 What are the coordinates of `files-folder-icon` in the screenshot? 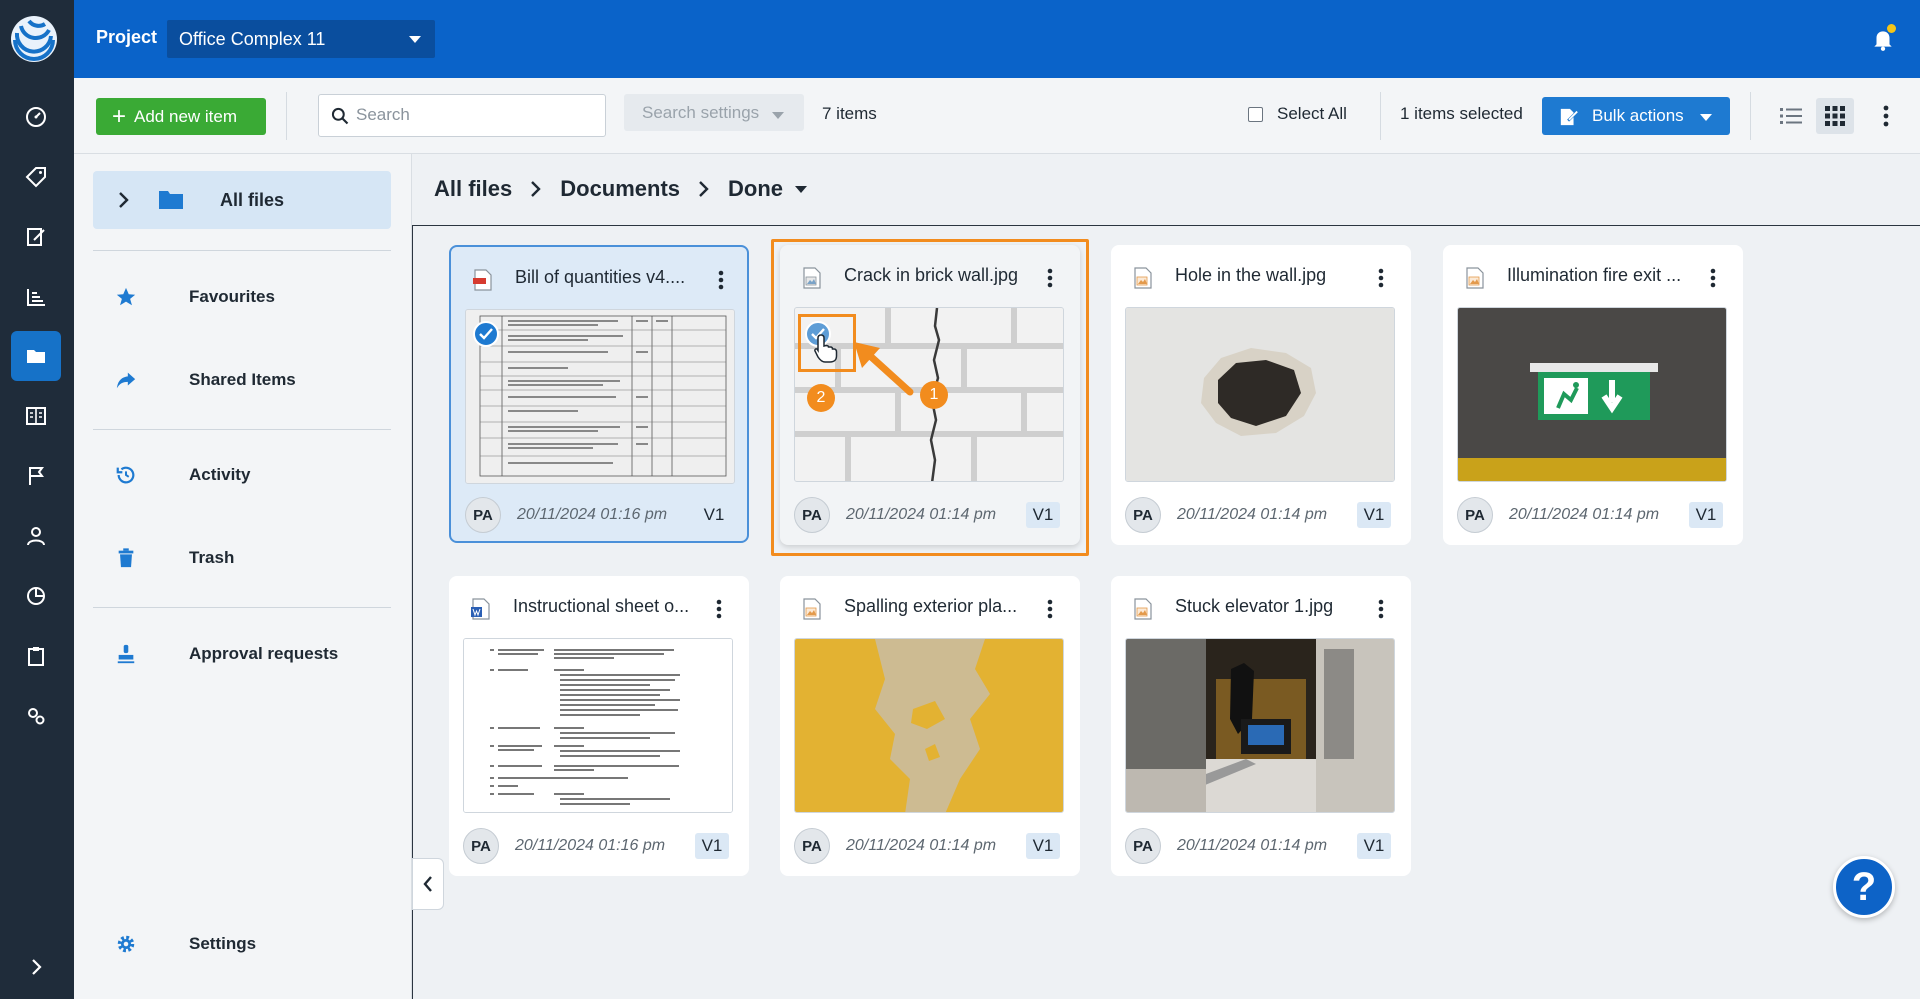 It's located at (36, 356).